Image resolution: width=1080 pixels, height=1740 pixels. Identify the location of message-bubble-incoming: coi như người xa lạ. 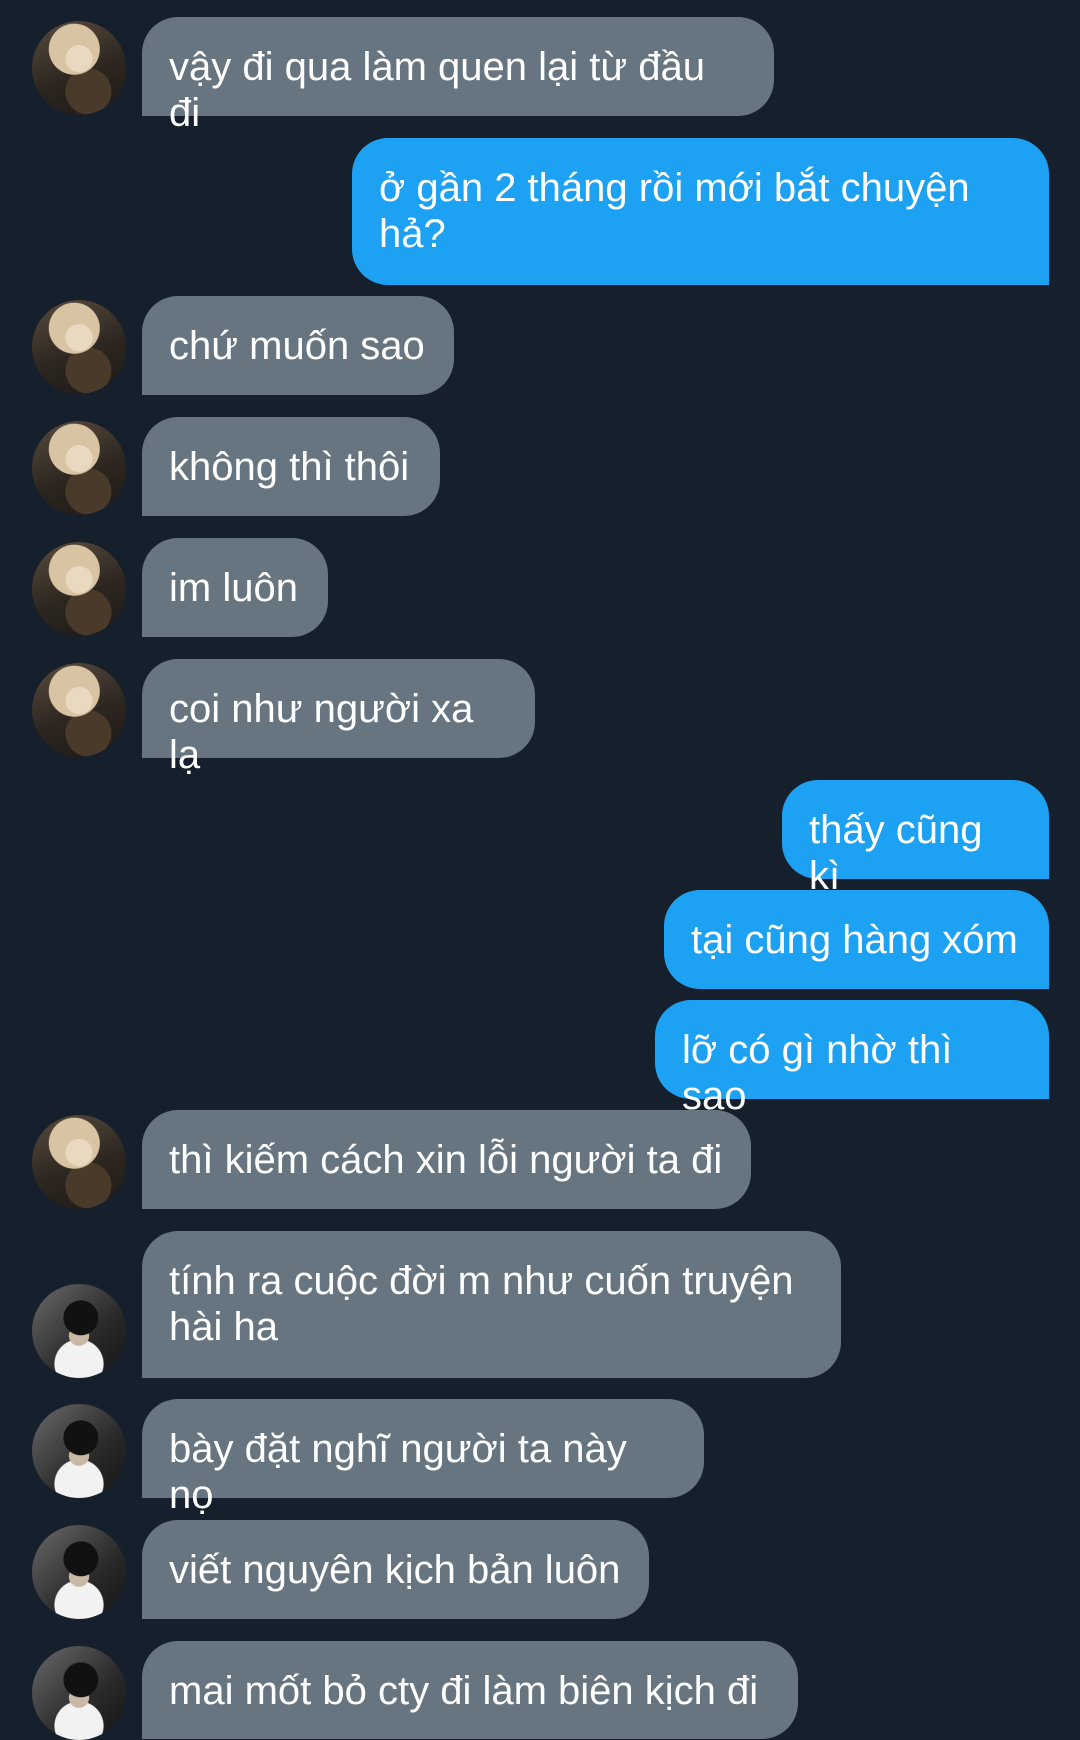
(338, 718).